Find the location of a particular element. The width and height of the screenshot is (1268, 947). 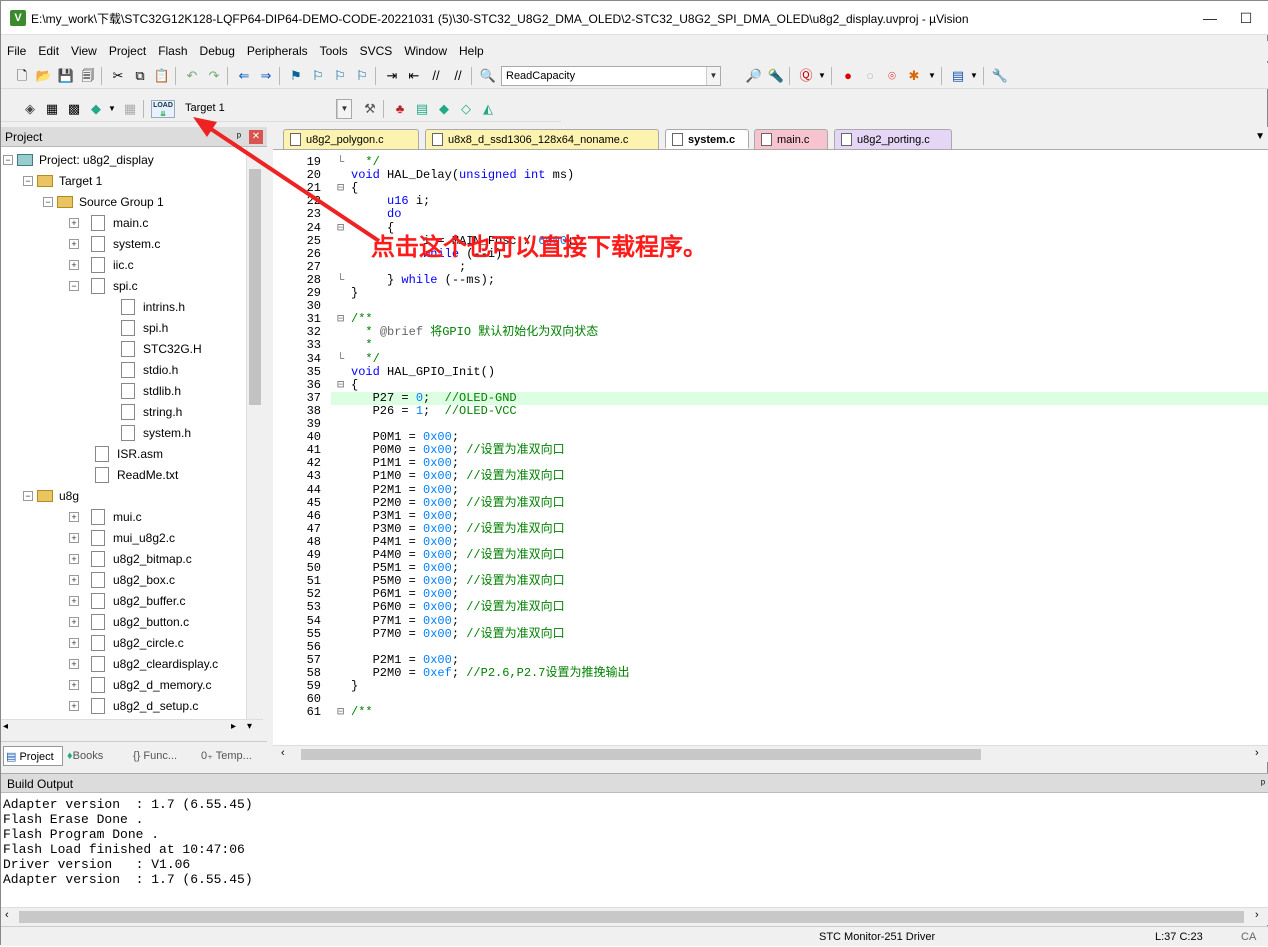

tree-item: − Target 1 is located at coordinates (123, 181).